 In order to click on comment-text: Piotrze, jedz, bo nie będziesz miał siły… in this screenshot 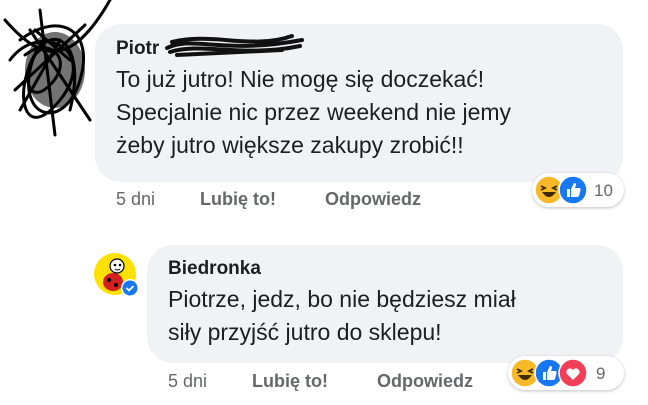, I will do `click(342, 315)`.